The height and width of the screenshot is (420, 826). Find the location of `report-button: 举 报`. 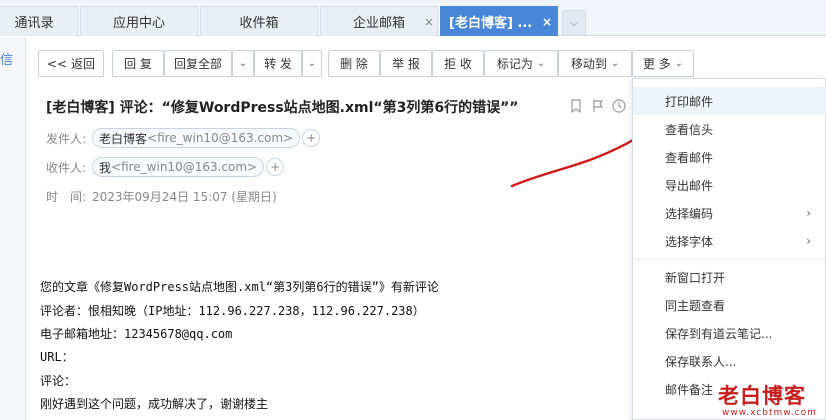

report-button: 举 报 is located at coordinates (406, 63).